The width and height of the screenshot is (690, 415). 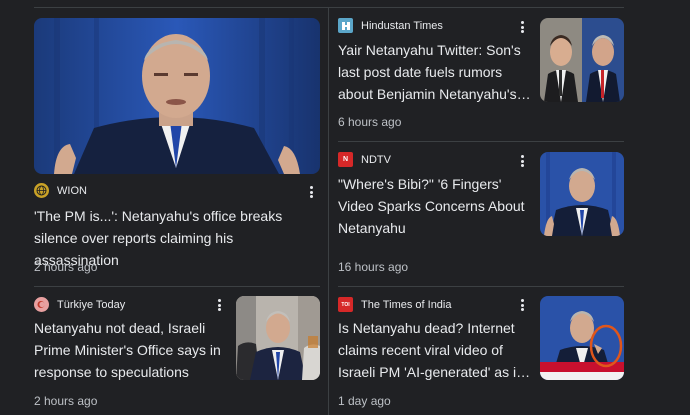 I want to click on article-source: N NDTV, so click(x=364, y=159).